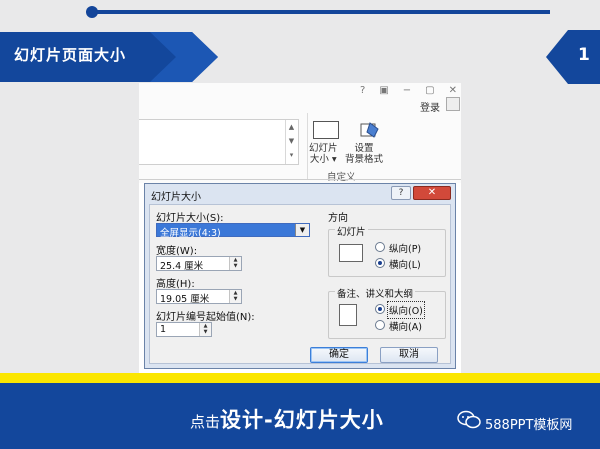  I want to click on help-icon: ?, so click(362, 90).